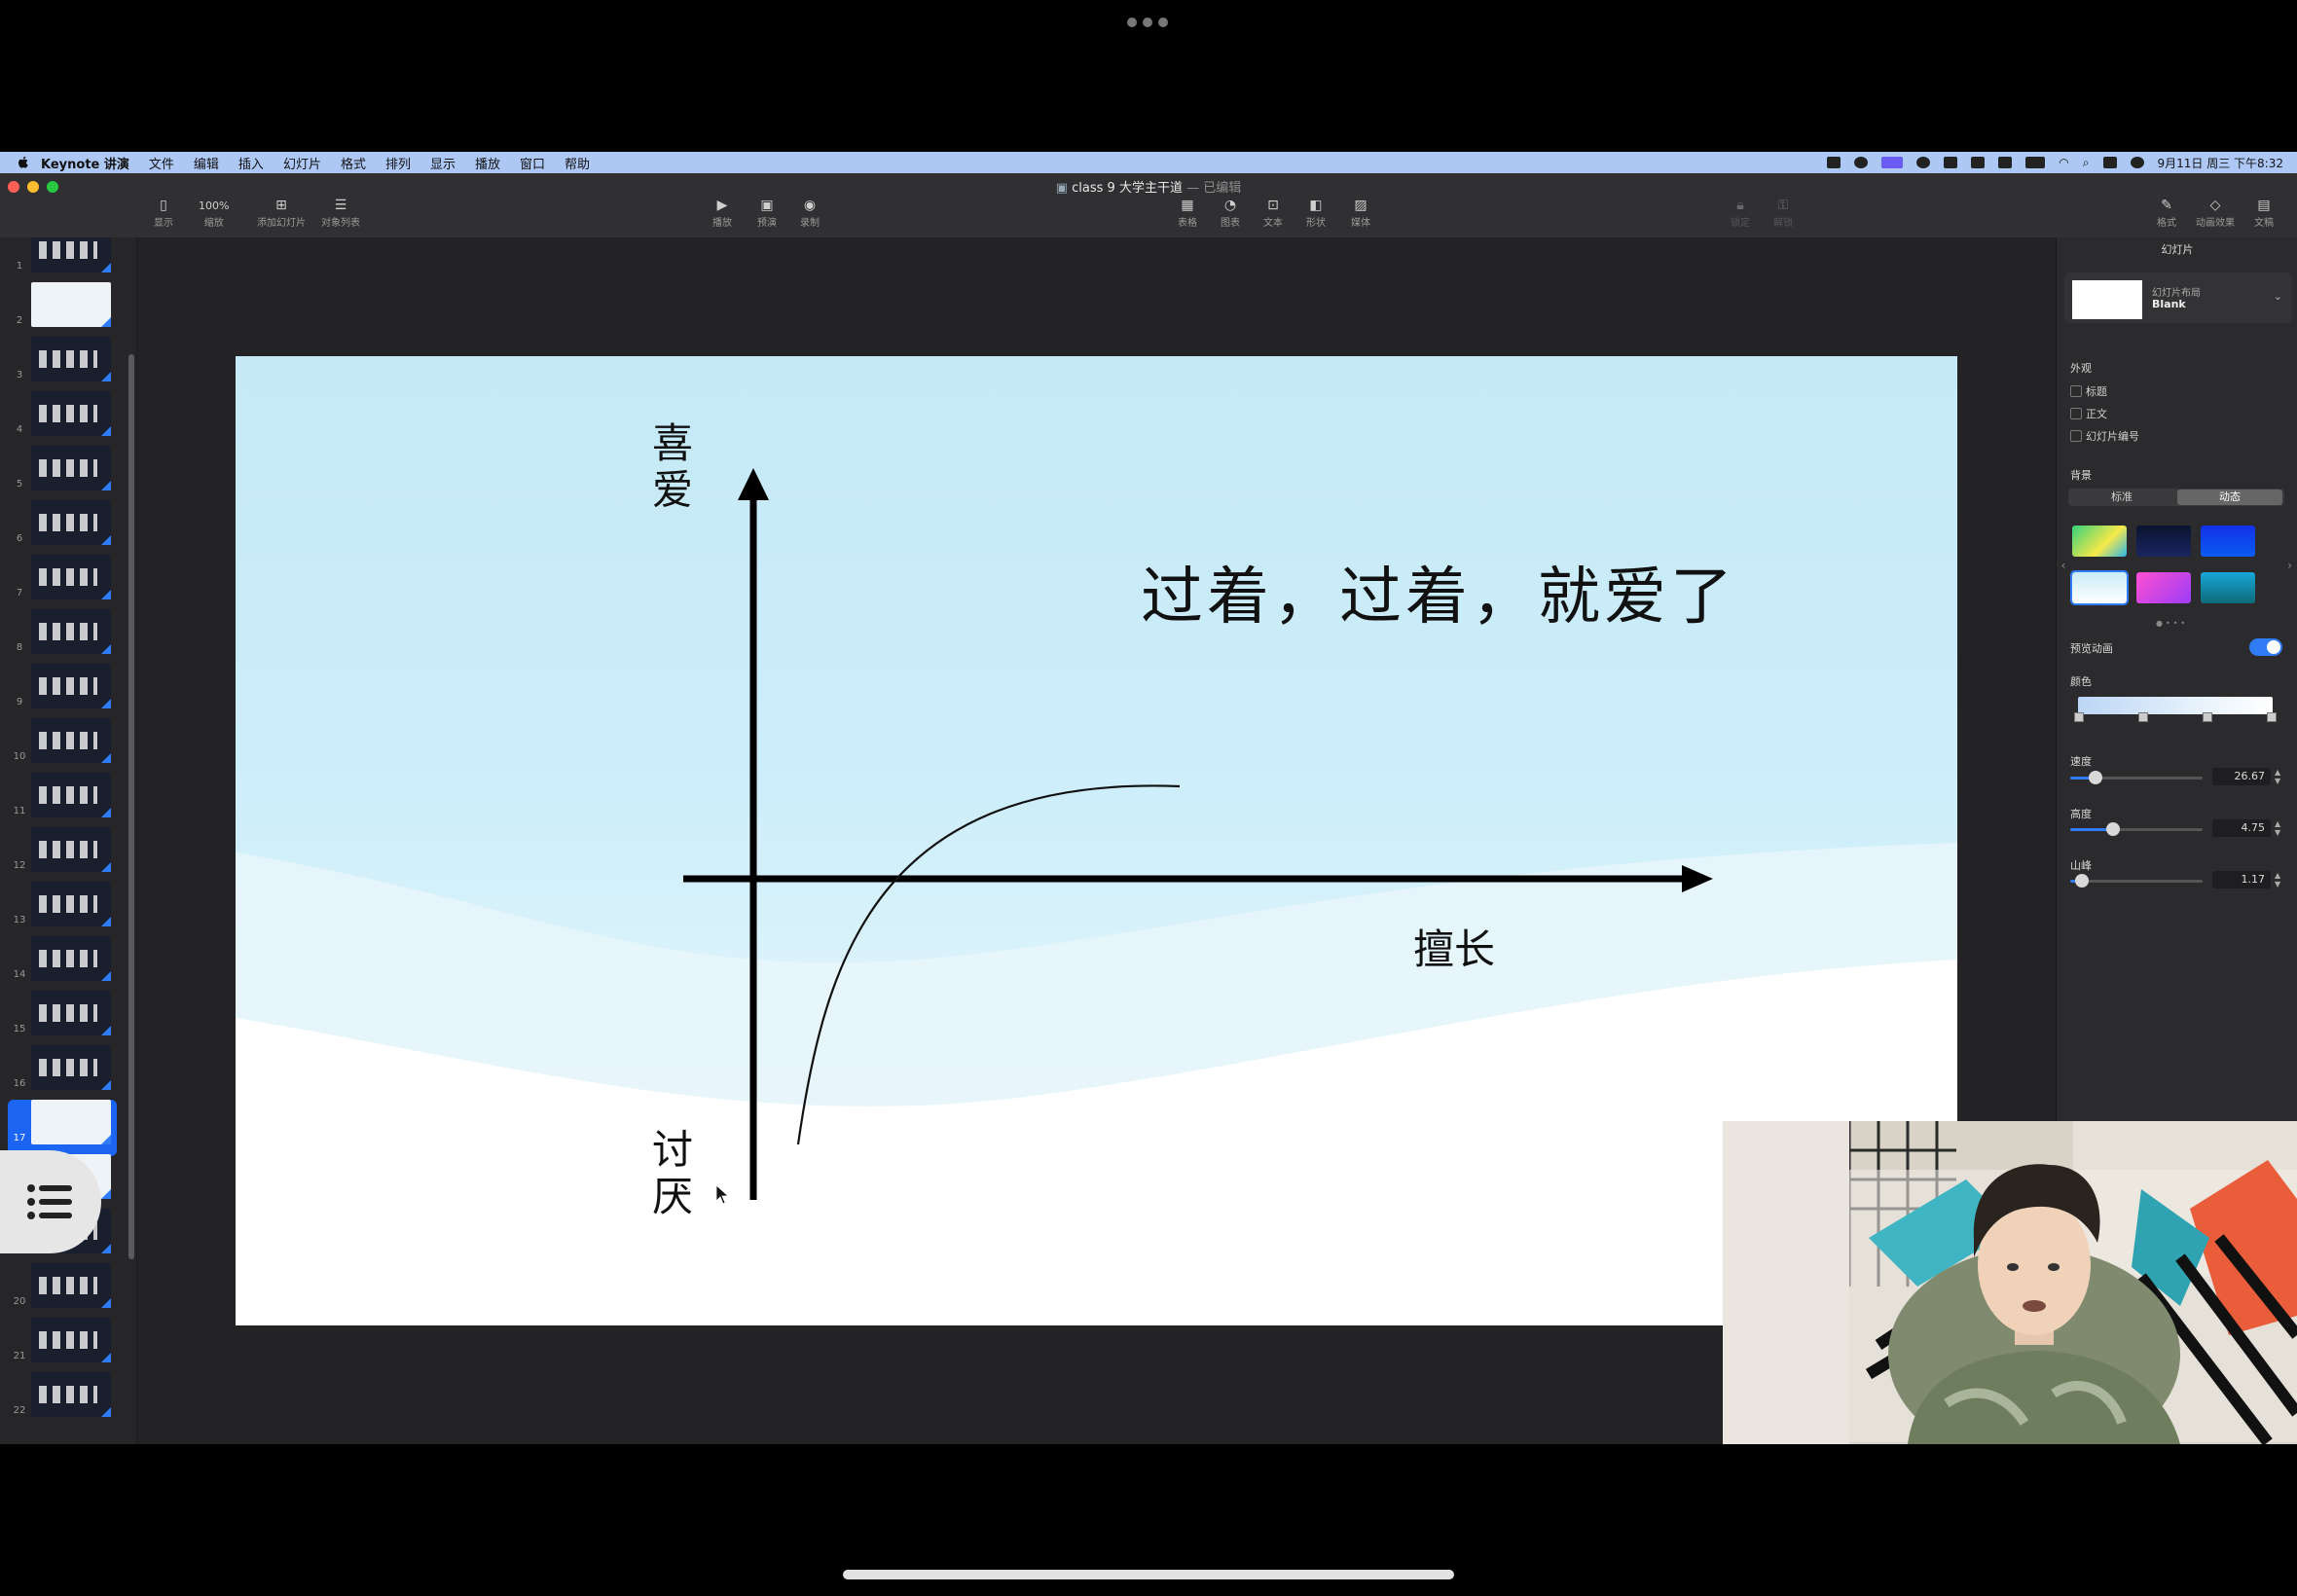 This screenshot has height=1596, width=2297. I want to click on peak-stepper-icon: ▲ ▼, so click(2279, 880).